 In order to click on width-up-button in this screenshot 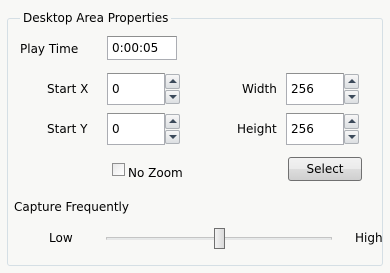, I will do `click(351, 81)`.